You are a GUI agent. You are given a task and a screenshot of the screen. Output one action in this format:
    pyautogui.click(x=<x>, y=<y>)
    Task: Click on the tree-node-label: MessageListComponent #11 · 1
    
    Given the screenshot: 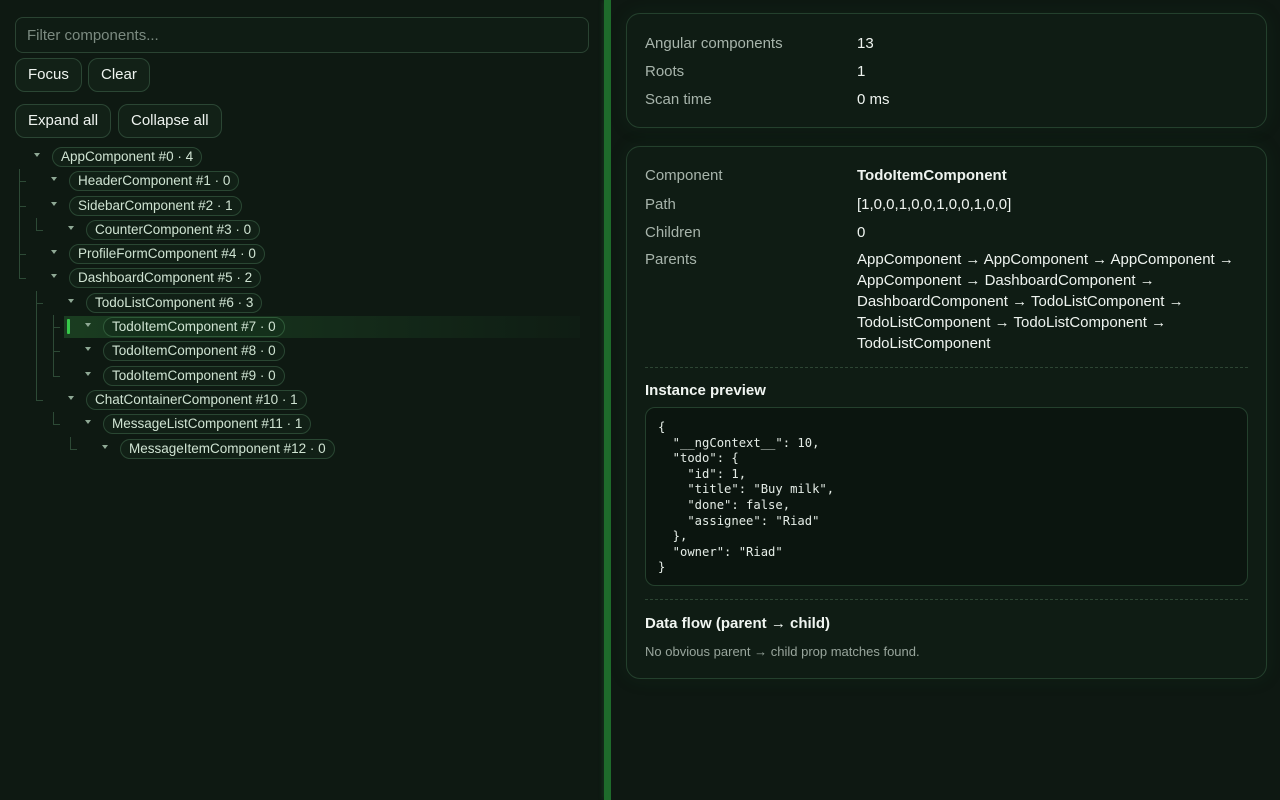 What is the action you would take?
    pyautogui.click(x=207, y=424)
    